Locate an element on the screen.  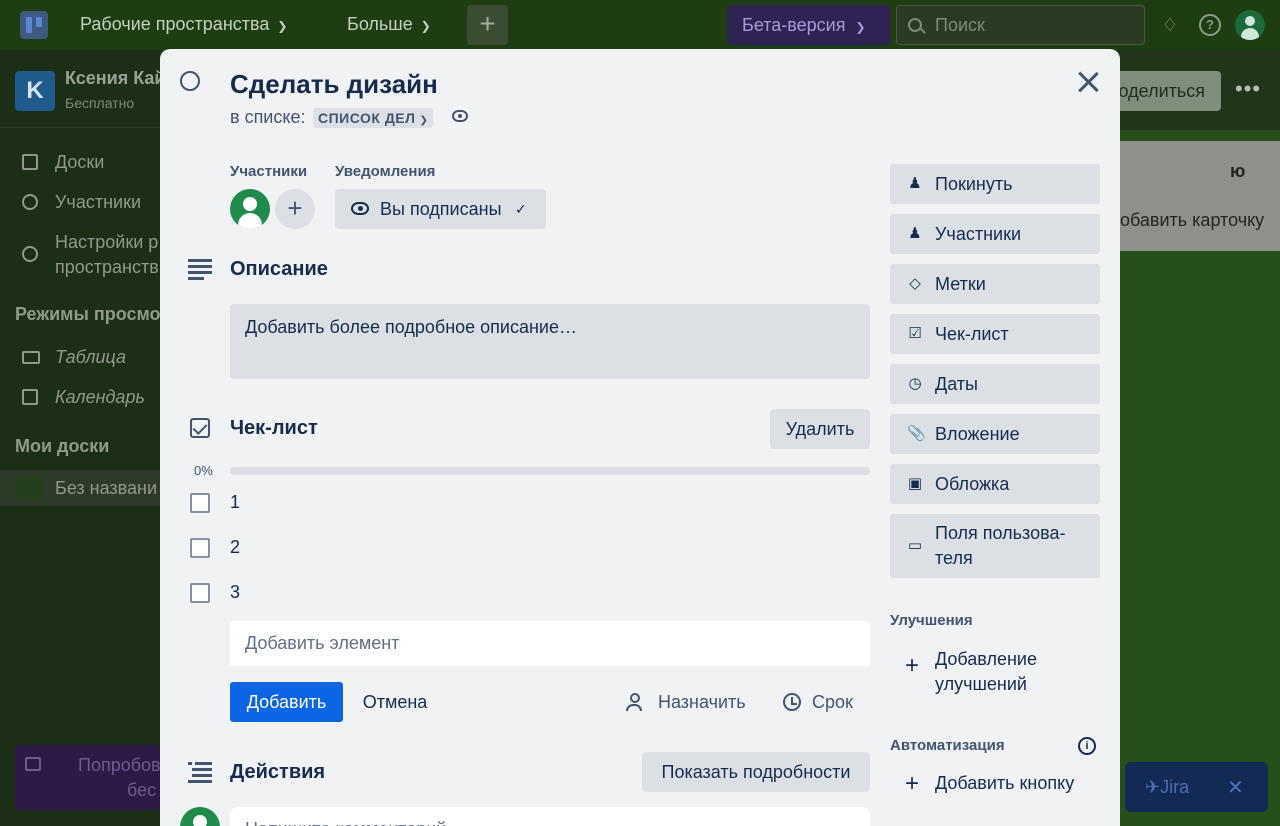
gear-icon is located at coordinates (30, 254).